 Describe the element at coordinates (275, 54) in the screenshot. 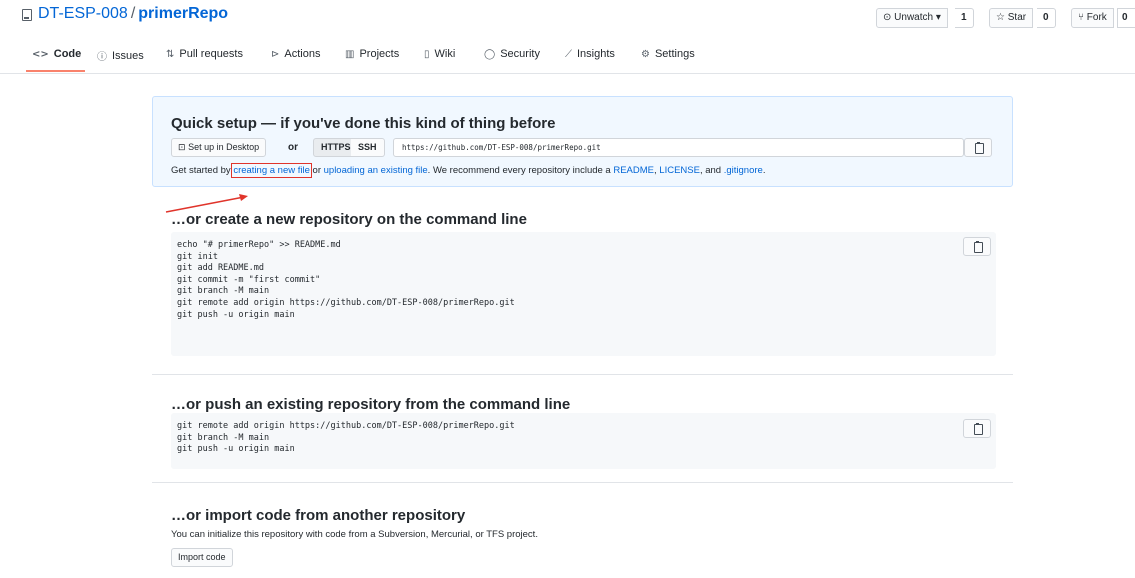

I see `play-icon: ⊳` at that location.